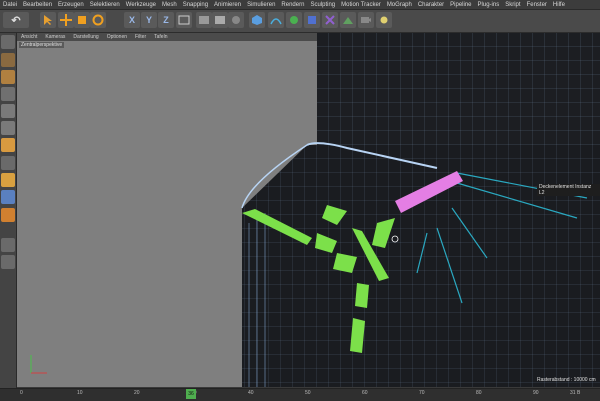 This screenshot has width=600, height=401. Describe the element at coordinates (169, 5) in the screenshot. I see `menu-mesh: Mesh` at that location.